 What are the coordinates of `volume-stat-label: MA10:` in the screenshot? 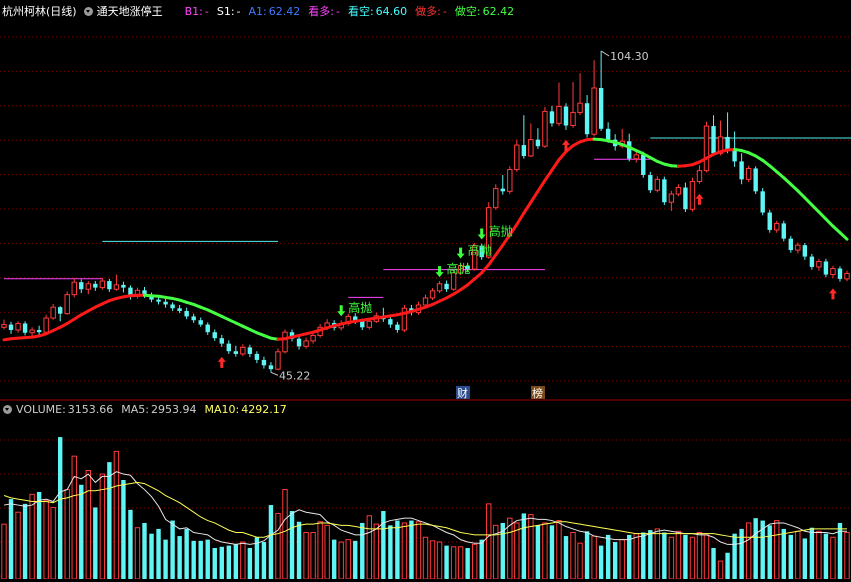 It's located at (222, 409).